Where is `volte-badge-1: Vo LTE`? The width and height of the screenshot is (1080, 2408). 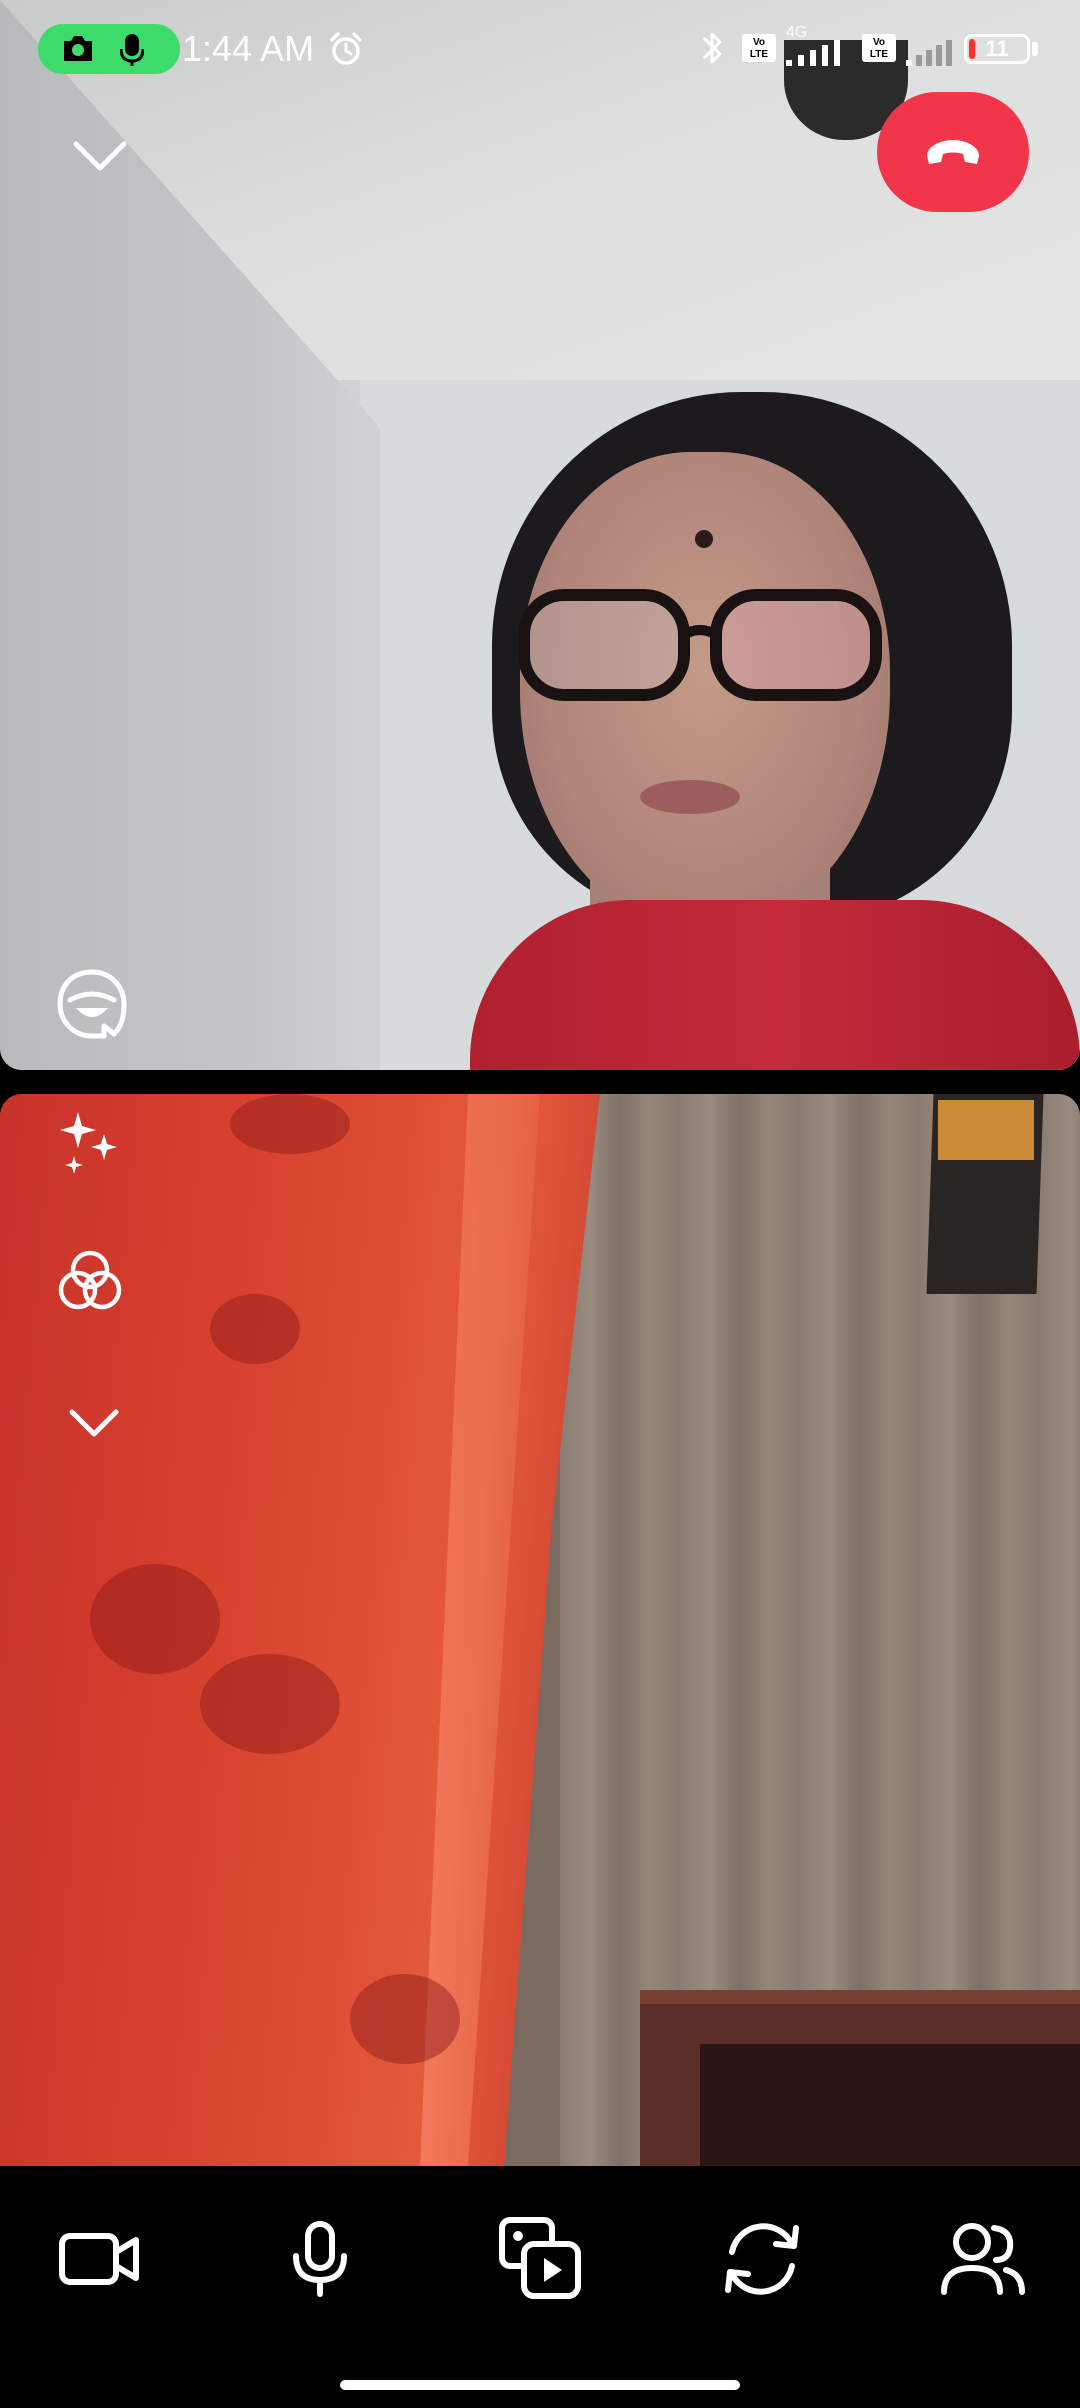 volte-badge-1: Vo LTE is located at coordinates (759, 48).